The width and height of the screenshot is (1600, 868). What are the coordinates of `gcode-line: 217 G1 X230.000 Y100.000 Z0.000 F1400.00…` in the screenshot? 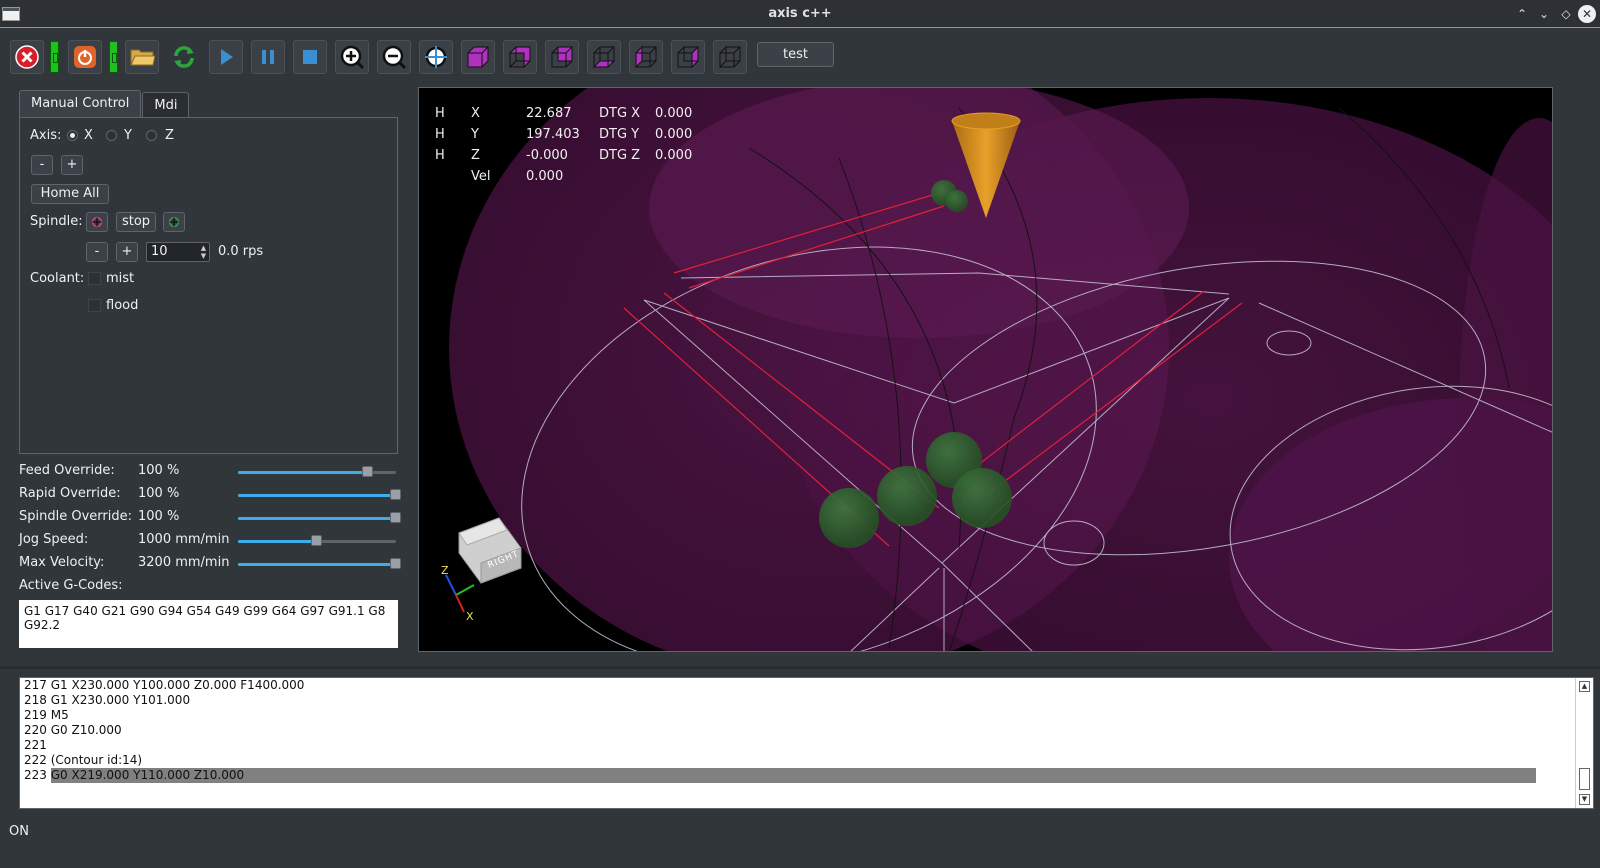 It's located at (164, 685).